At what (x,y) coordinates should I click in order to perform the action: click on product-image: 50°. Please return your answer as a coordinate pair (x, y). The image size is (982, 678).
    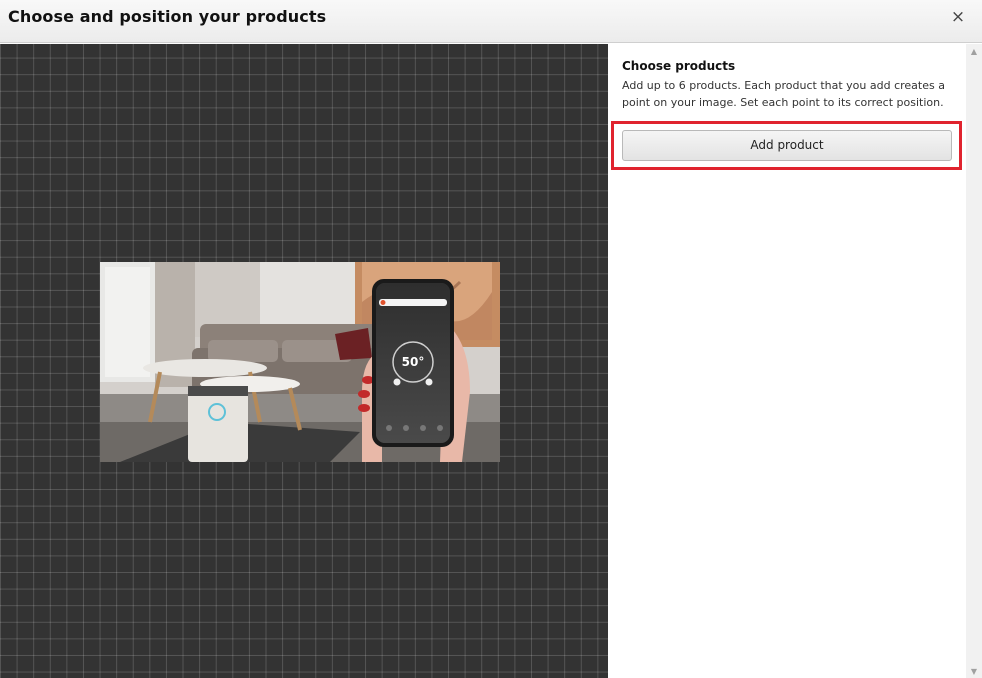
    Looking at the image, I should click on (300, 362).